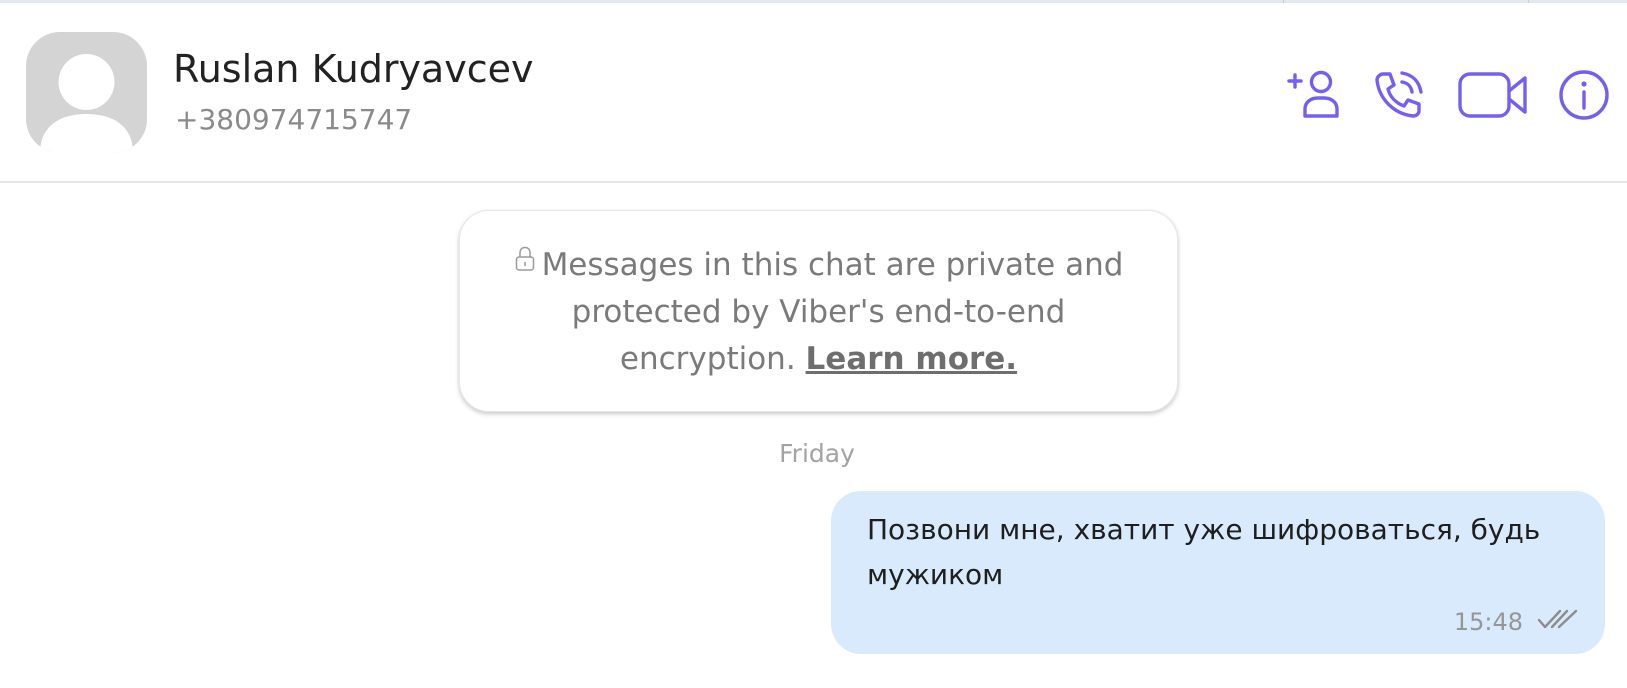  I want to click on info-icon, so click(1584, 95).